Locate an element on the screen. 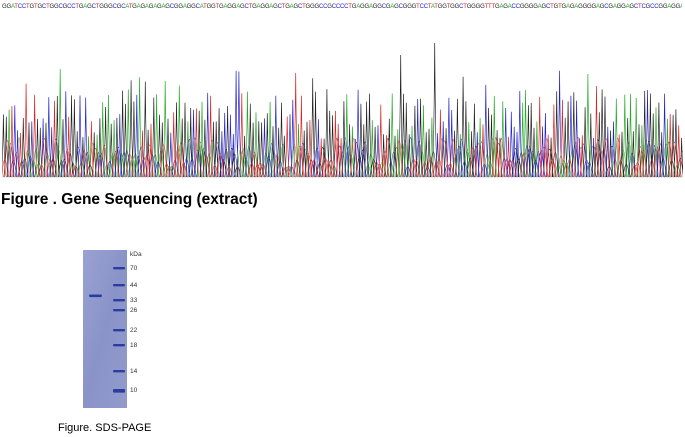 This screenshot has height=437, width=685. kda-label-18: 18 is located at coordinates (134, 345).